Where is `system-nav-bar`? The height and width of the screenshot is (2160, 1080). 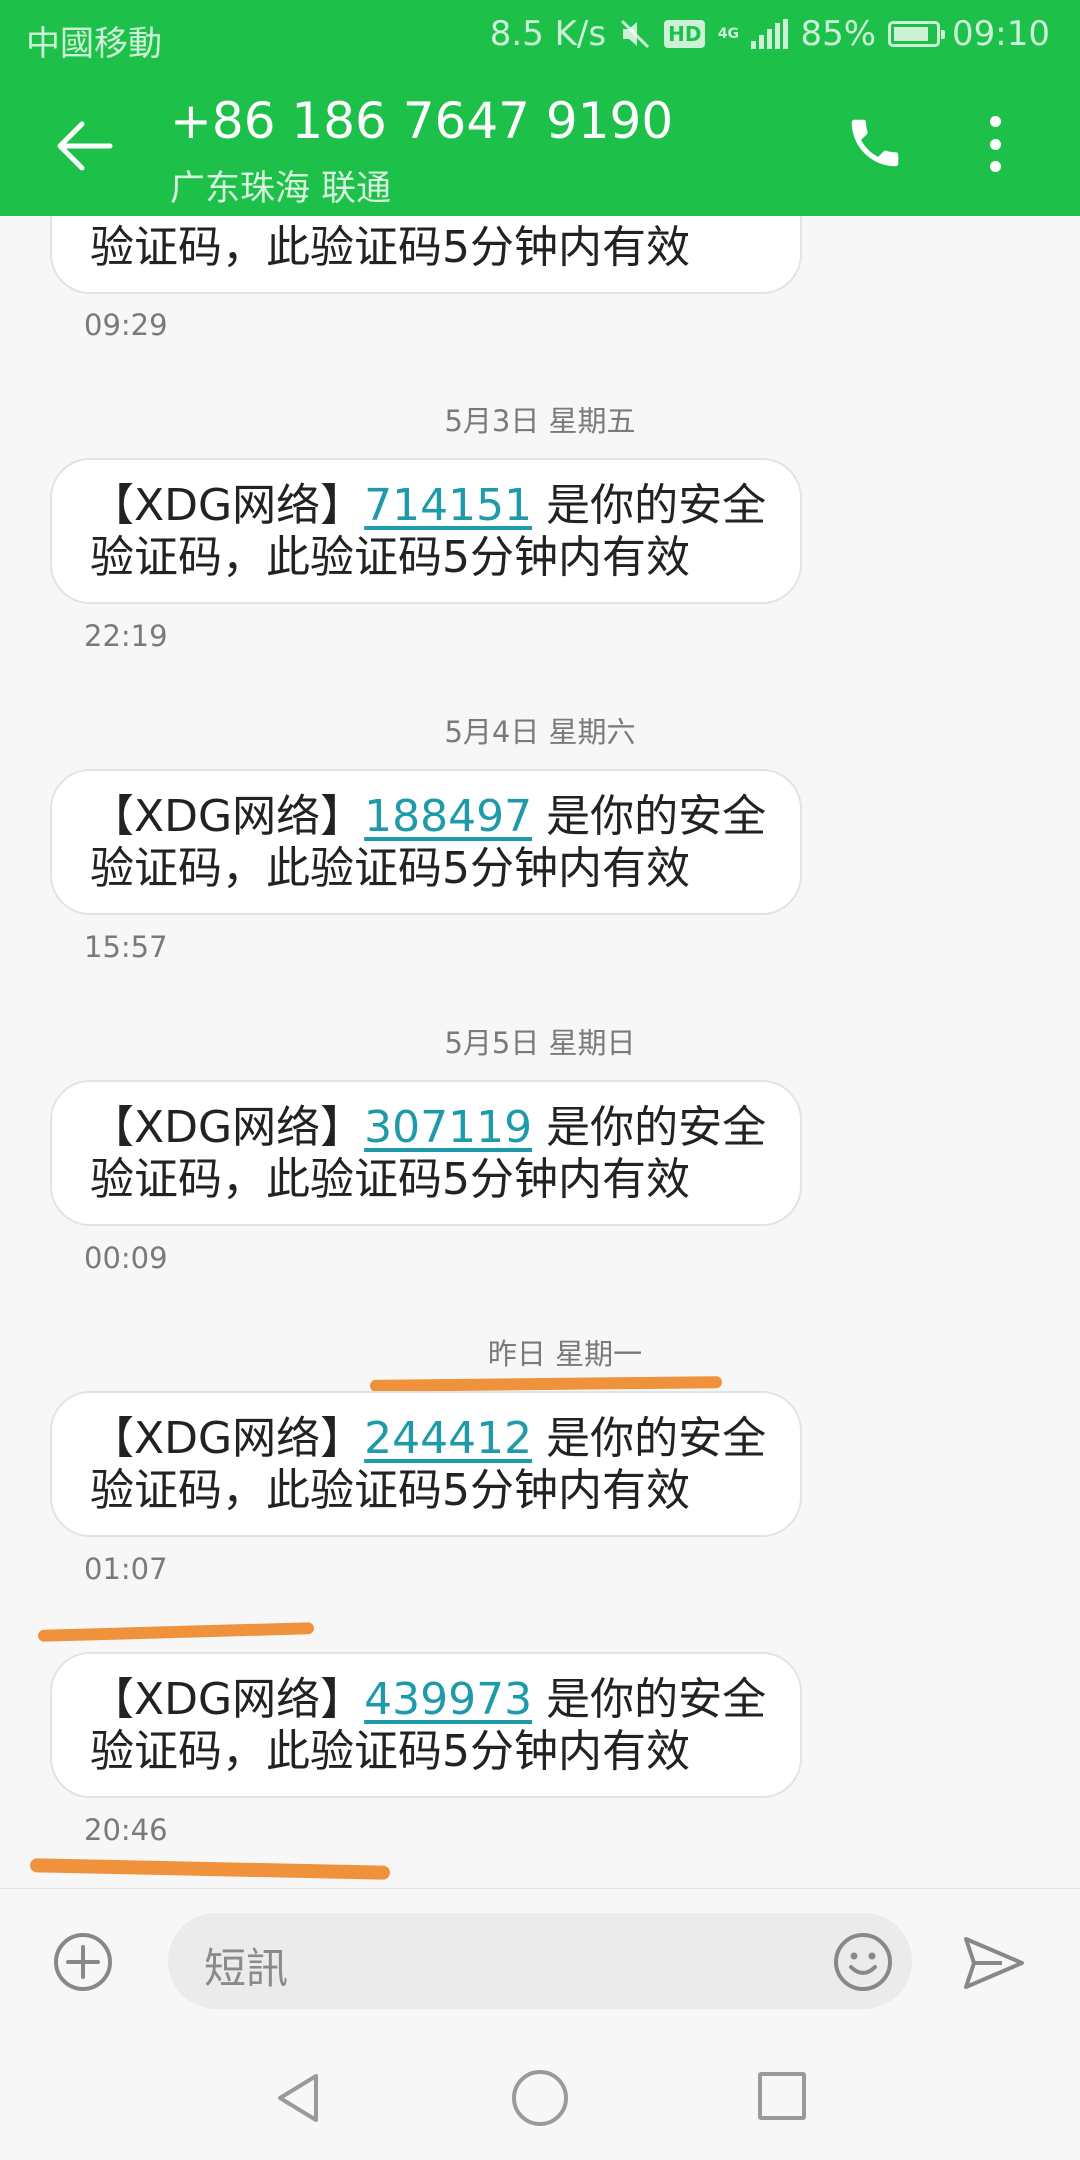 system-nav-bar is located at coordinates (540, 2096).